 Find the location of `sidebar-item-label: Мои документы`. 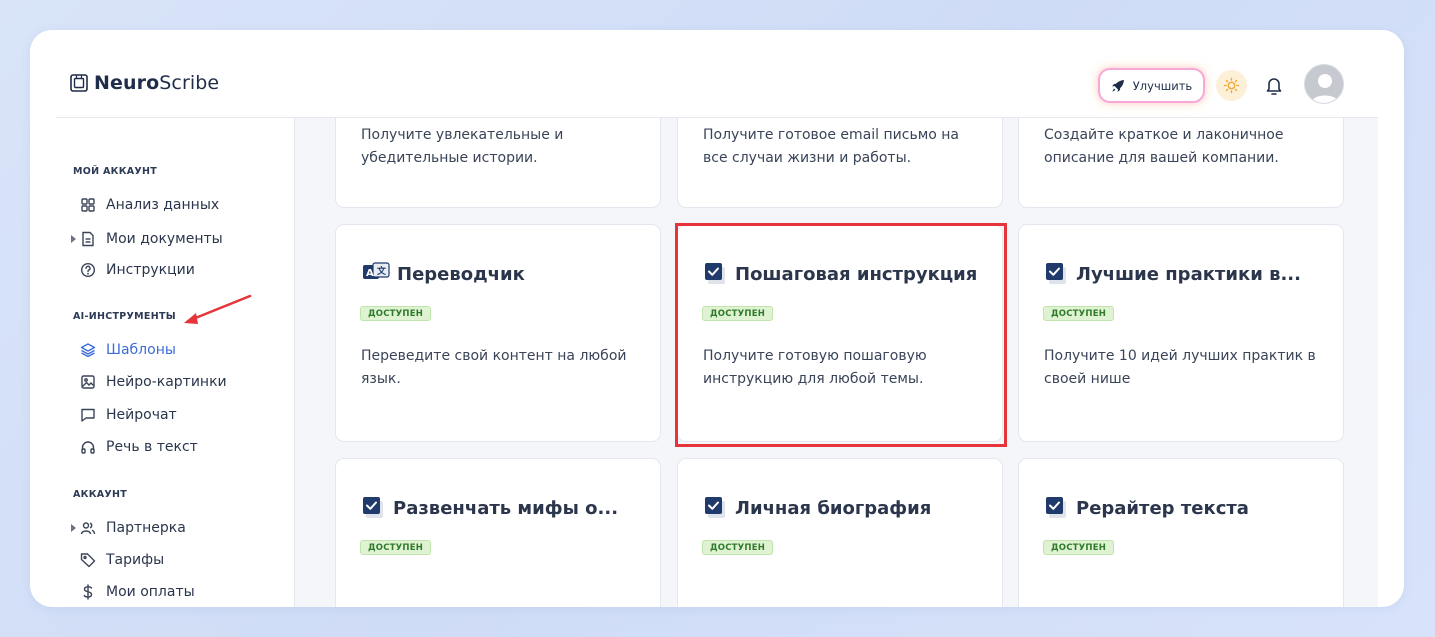

sidebar-item-label: Мои документы is located at coordinates (164, 239).